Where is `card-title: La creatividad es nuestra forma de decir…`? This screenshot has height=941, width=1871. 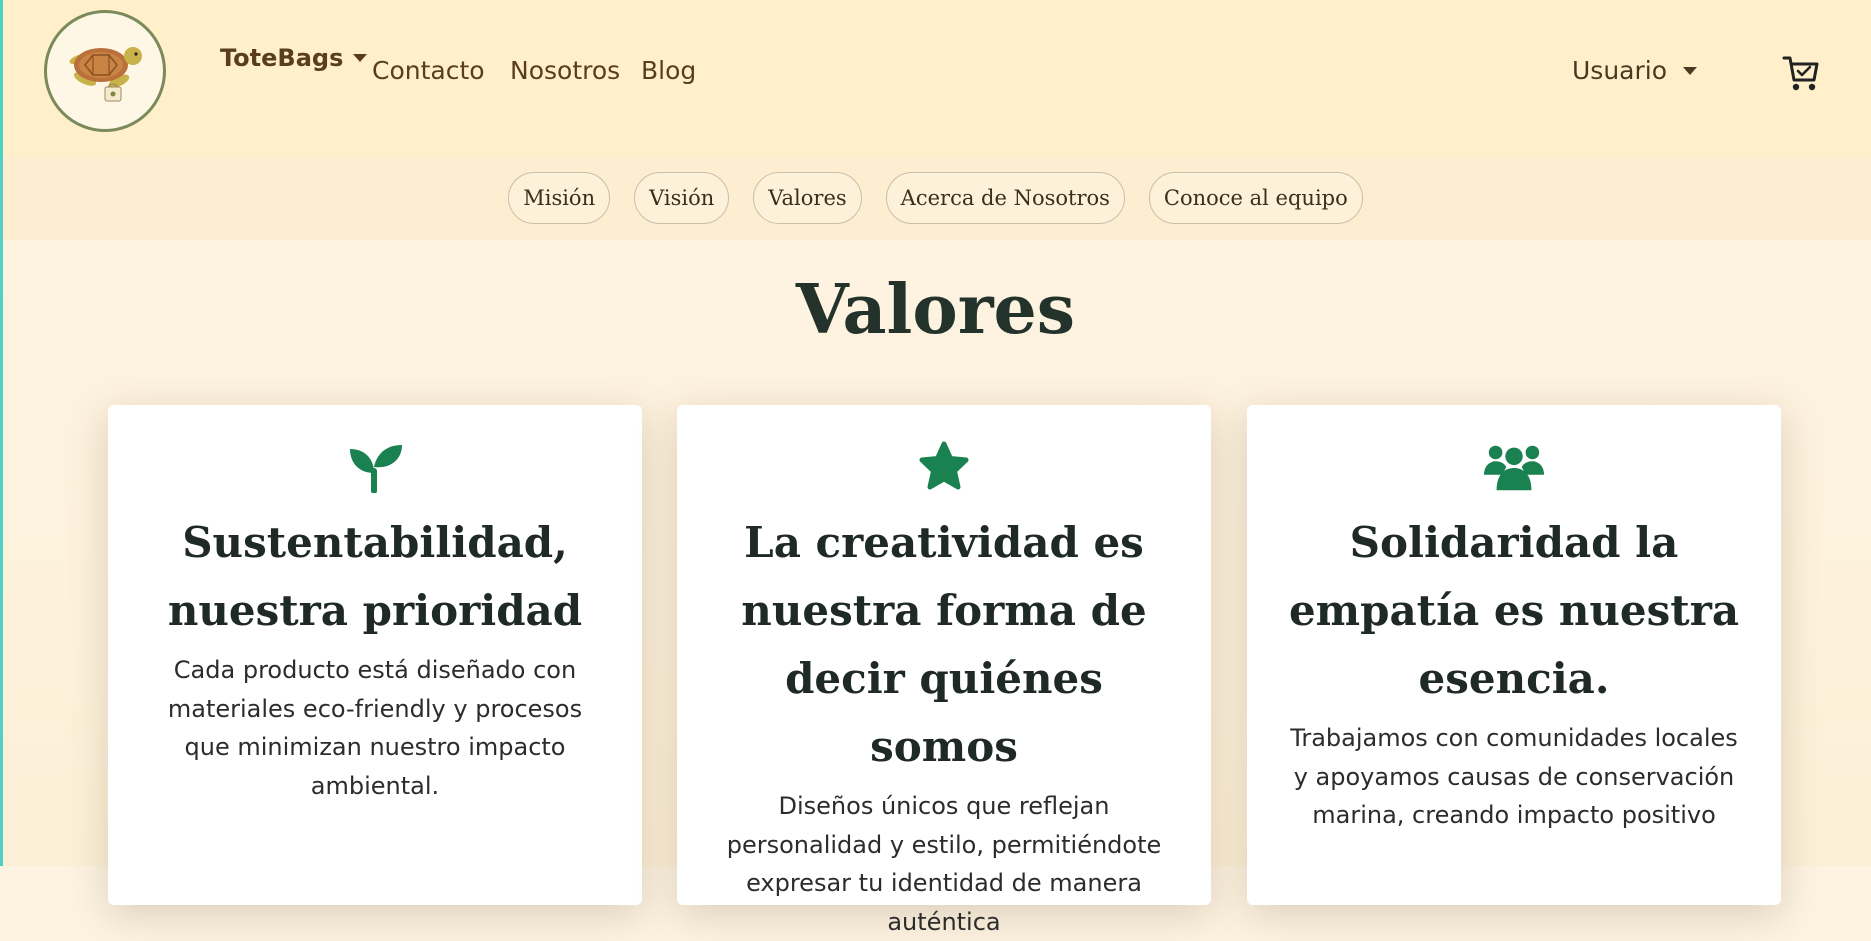 card-title: La creatividad es nuestra forma de decir… is located at coordinates (944, 644).